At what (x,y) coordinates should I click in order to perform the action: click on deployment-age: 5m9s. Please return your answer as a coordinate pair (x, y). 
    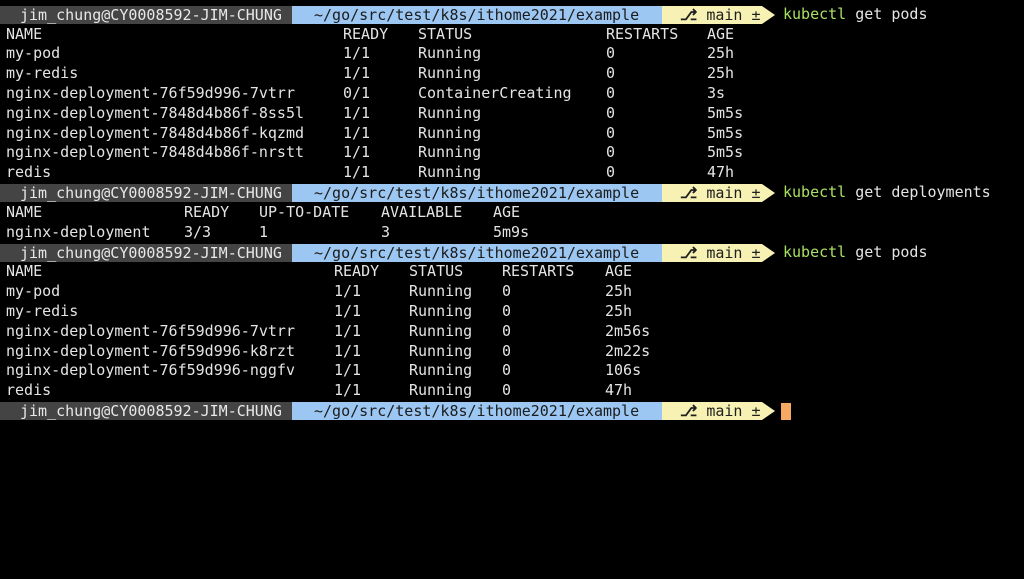
    Looking at the image, I should click on (511, 231).